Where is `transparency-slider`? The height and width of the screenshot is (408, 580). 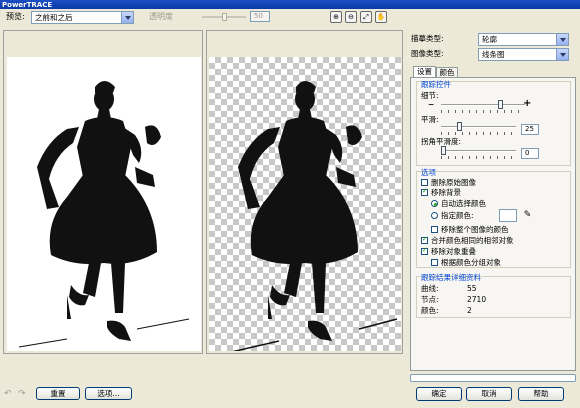 transparency-slider is located at coordinates (224, 17).